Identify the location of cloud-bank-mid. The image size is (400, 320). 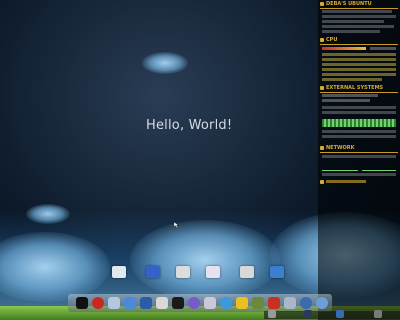
(205, 260).